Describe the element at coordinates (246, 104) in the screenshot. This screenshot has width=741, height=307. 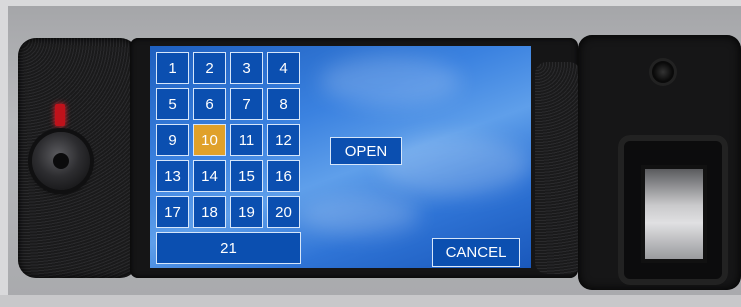
I see `keypad-key-7: 7` at that location.